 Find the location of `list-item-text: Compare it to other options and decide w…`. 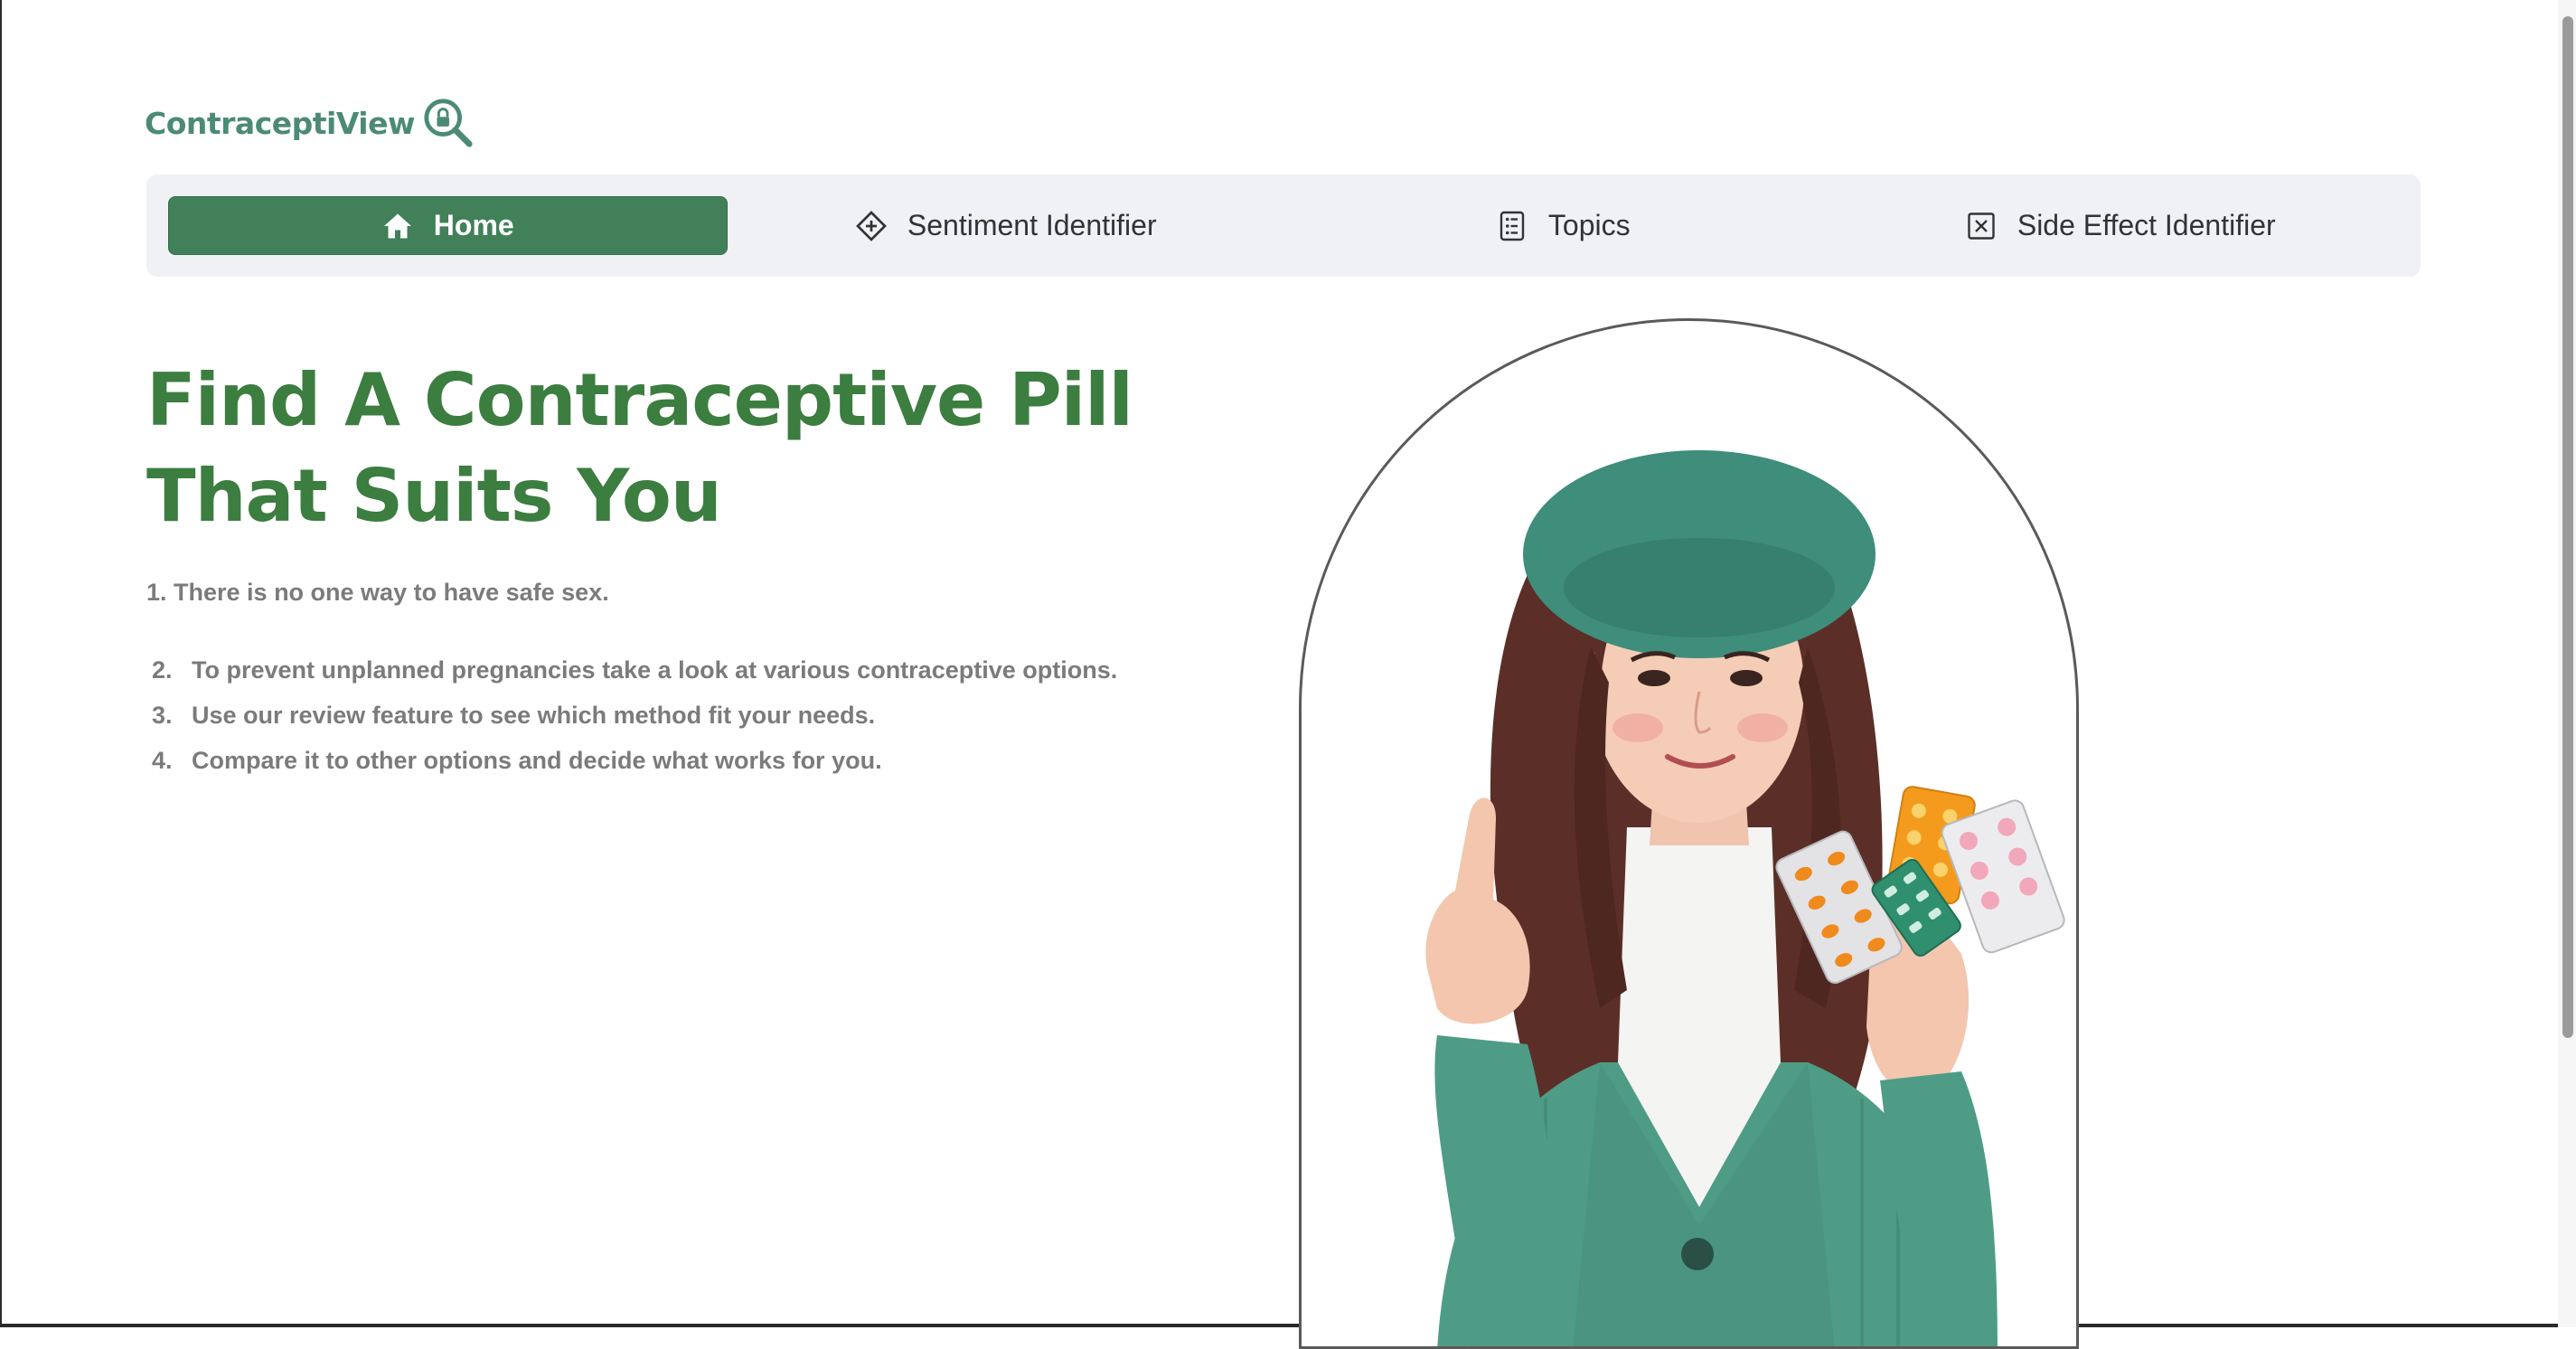

list-item-text: Compare it to other options and decide w… is located at coordinates (537, 760).